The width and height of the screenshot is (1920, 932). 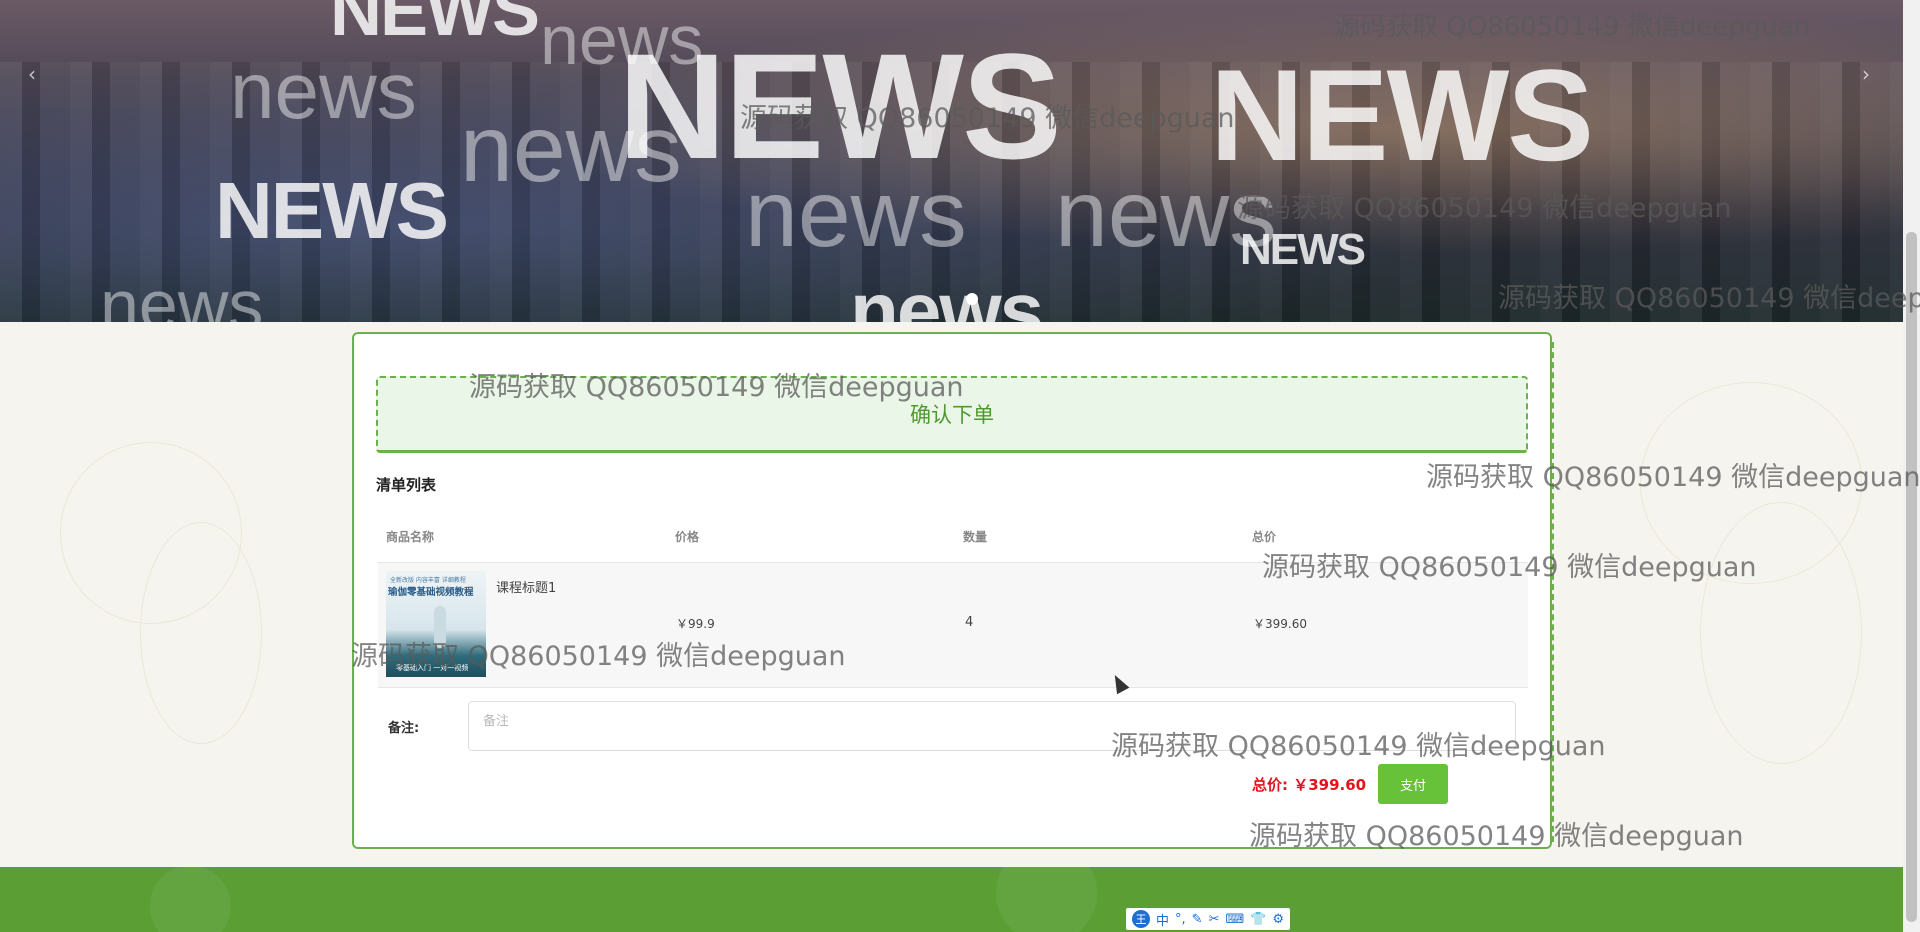 What do you see at coordinates (1162, 919) in the screenshot?
I see `ime-chinese-mode-icon: 中` at bounding box center [1162, 919].